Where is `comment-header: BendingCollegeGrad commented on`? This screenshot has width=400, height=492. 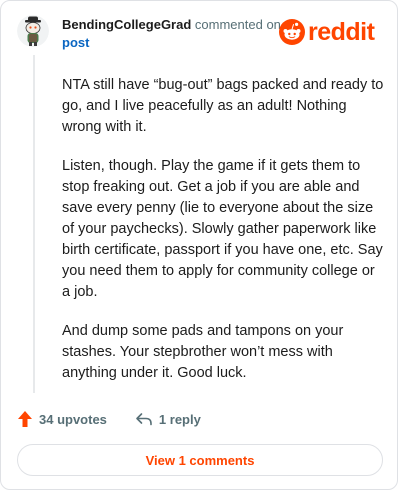 comment-header: BendingCollegeGrad commented on is located at coordinates (171, 25).